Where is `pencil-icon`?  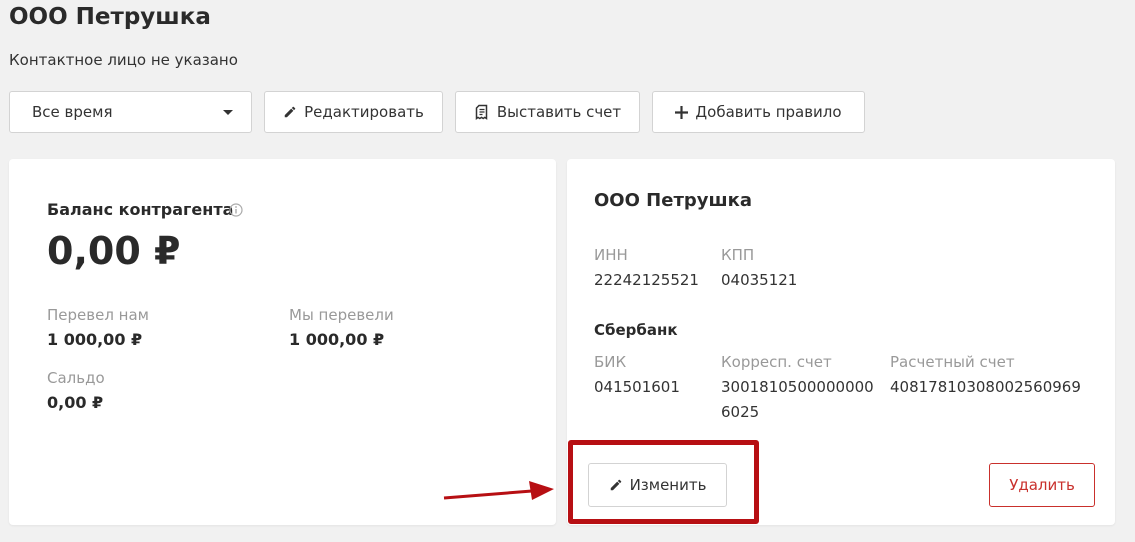
pencil-icon is located at coordinates (290, 112).